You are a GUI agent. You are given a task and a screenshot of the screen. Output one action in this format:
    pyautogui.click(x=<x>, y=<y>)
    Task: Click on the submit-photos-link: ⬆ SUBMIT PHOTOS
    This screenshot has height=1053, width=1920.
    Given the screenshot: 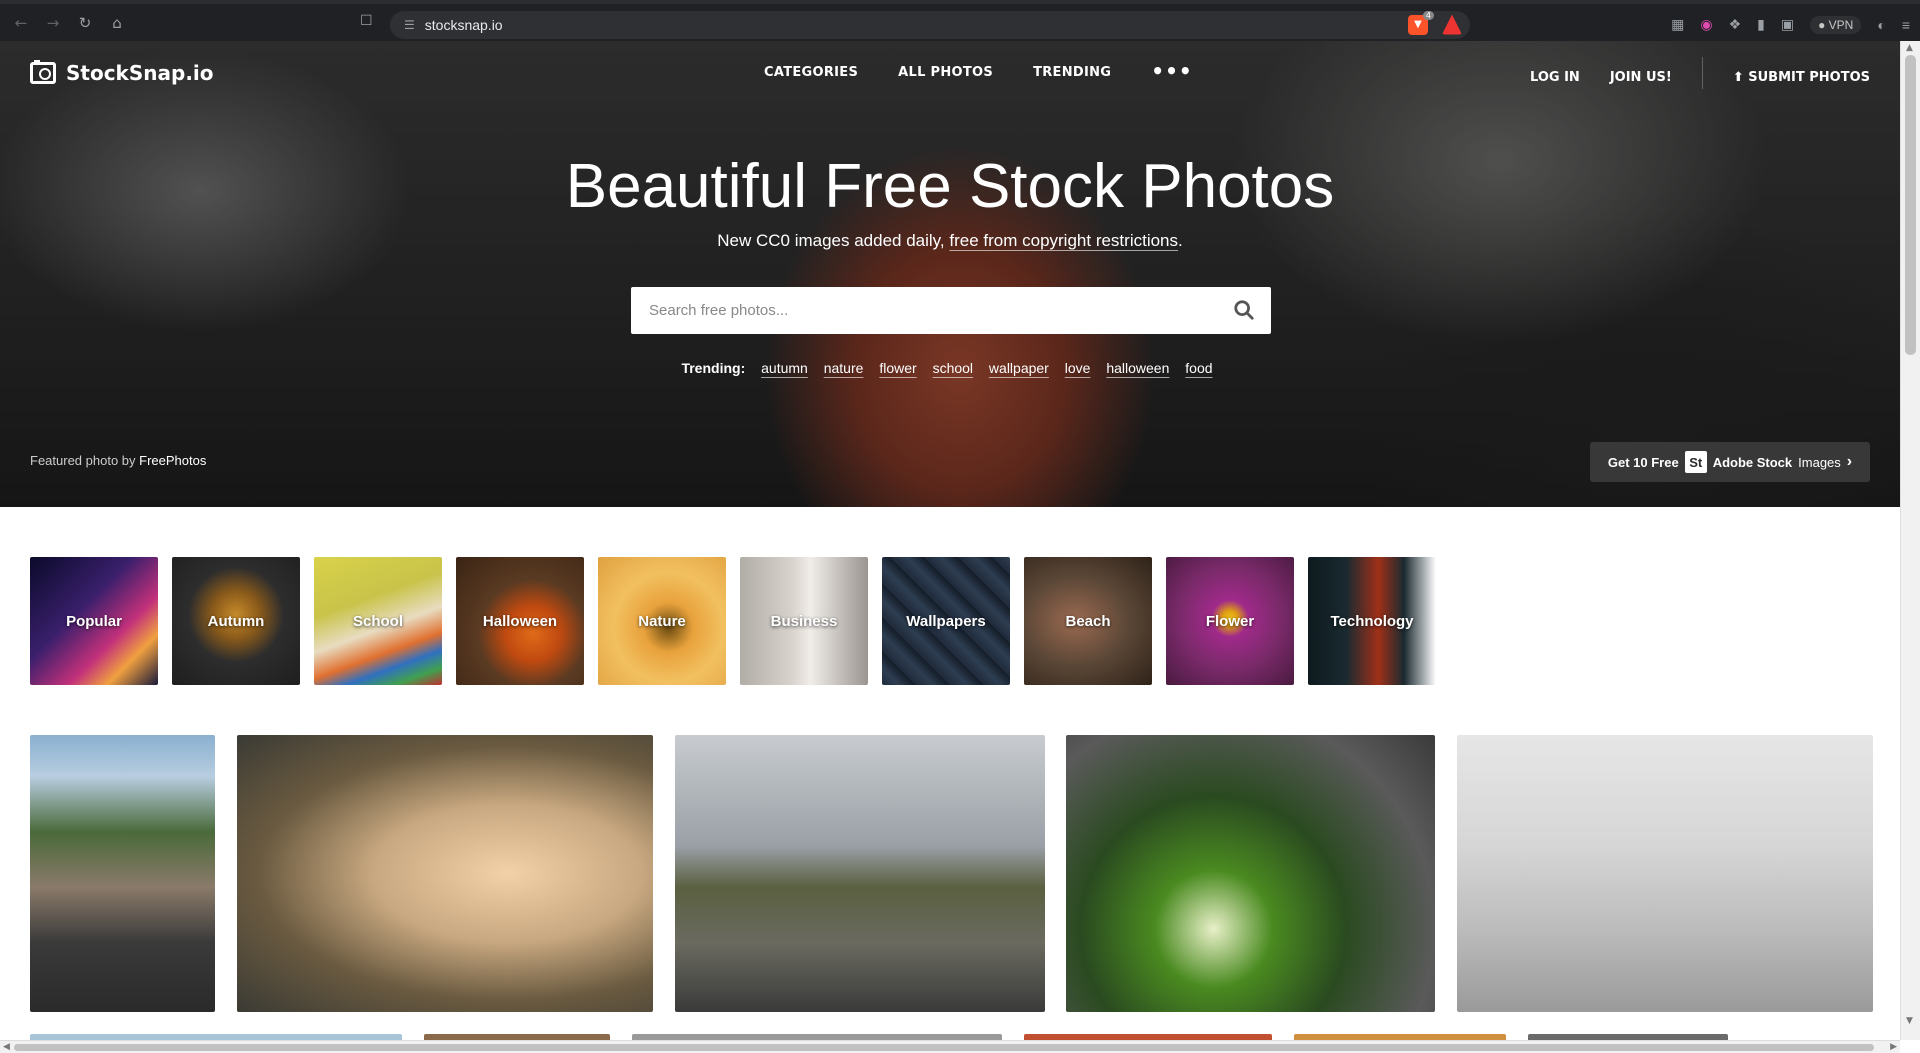 What is the action you would take?
    pyautogui.click(x=1801, y=77)
    